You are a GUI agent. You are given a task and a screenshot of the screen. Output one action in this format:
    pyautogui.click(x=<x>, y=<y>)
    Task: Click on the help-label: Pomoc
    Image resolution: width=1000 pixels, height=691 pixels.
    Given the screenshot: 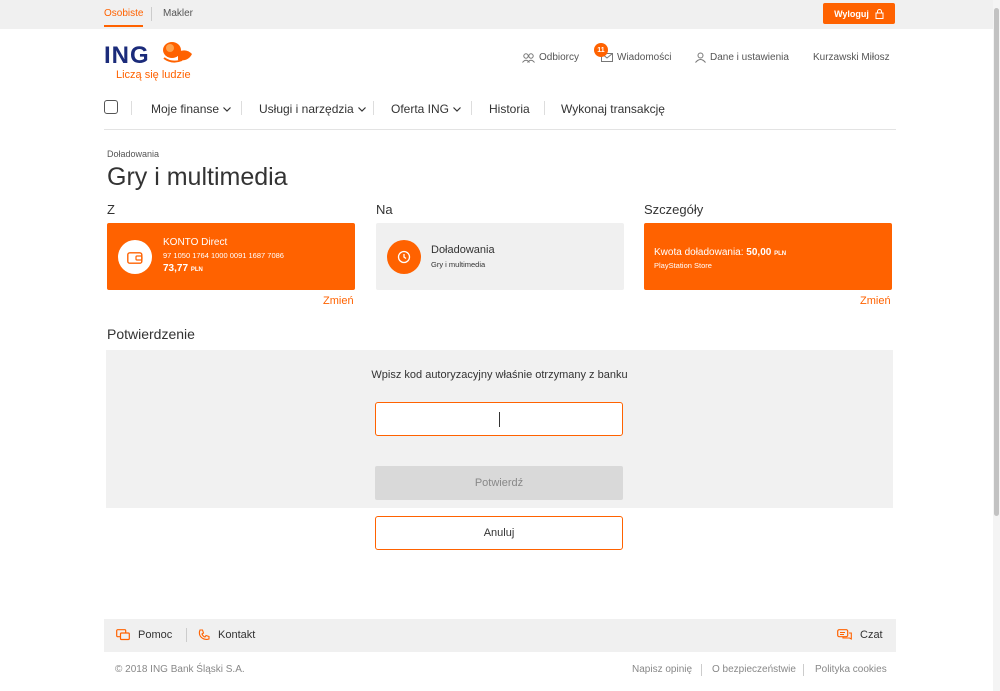 What is the action you would take?
    pyautogui.click(x=155, y=635)
    